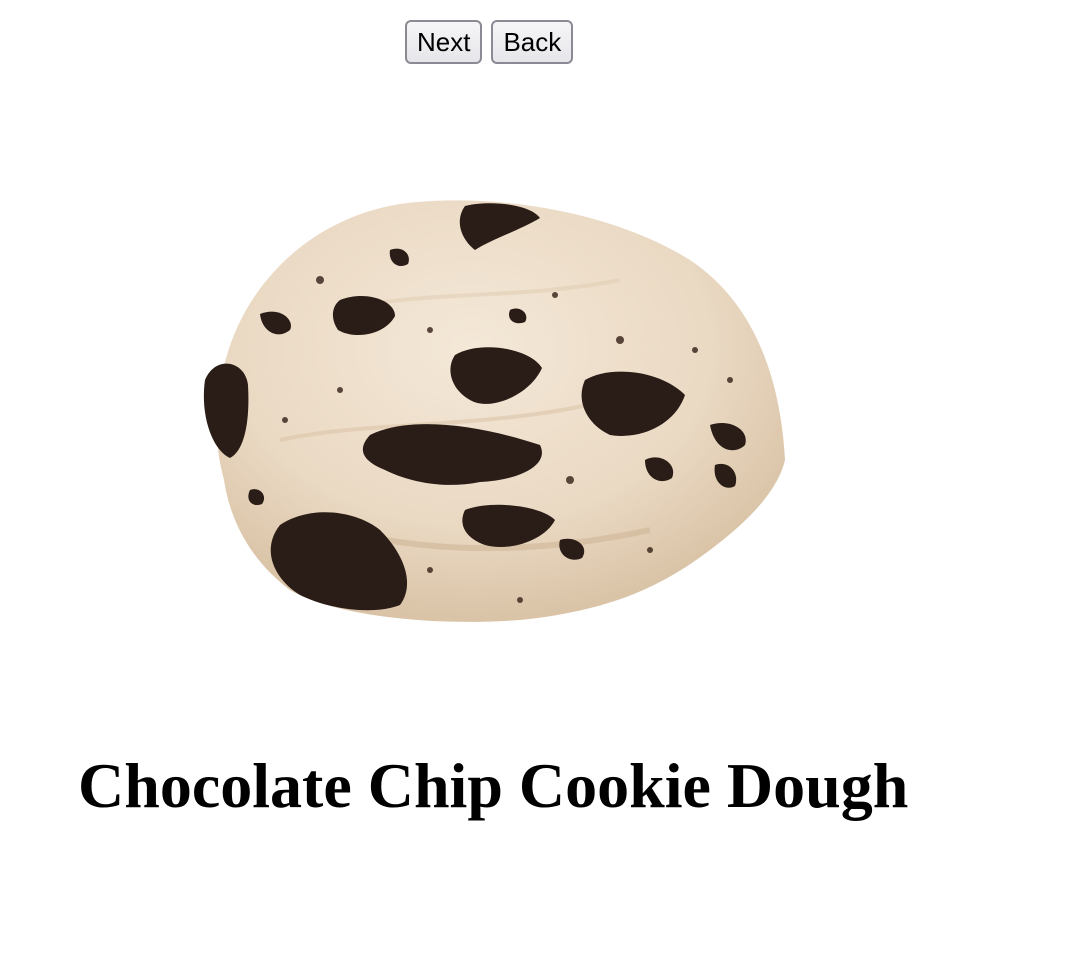  Describe the element at coordinates (493, 785) in the screenshot. I see `page-title: Chocolate Chip Cookie Dough` at that location.